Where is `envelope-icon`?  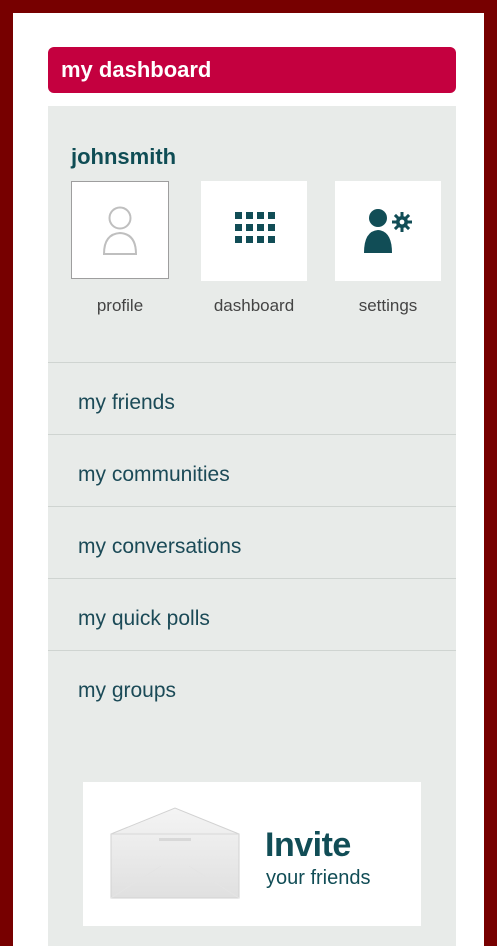 envelope-icon is located at coordinates (175, 853).